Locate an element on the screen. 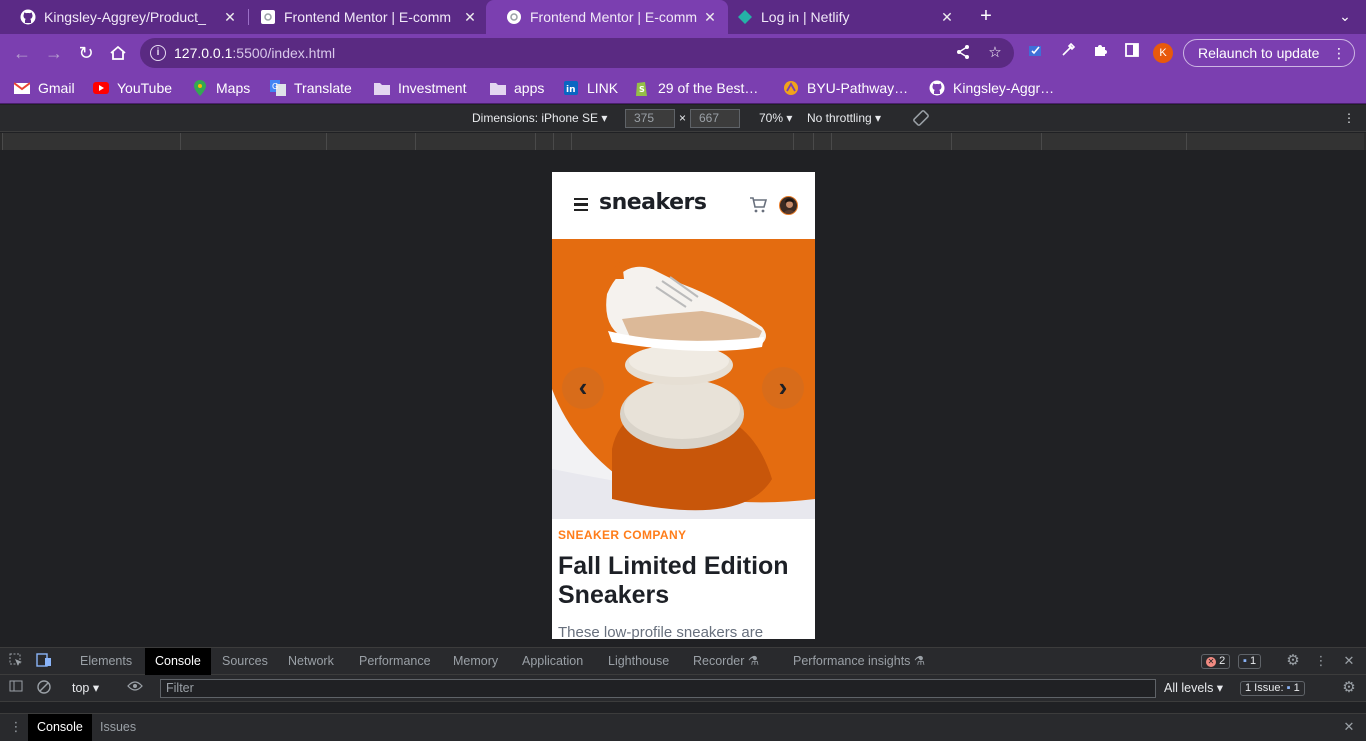  zoom-select: 70% ▾ is located at coordinates (775, 118).